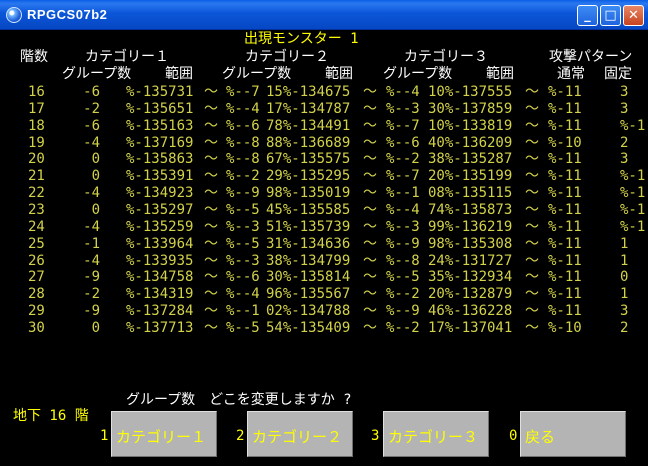 The height and width of the screenshot is (466, 648). I want to click on cell-floor: 25, so click(36, 243).